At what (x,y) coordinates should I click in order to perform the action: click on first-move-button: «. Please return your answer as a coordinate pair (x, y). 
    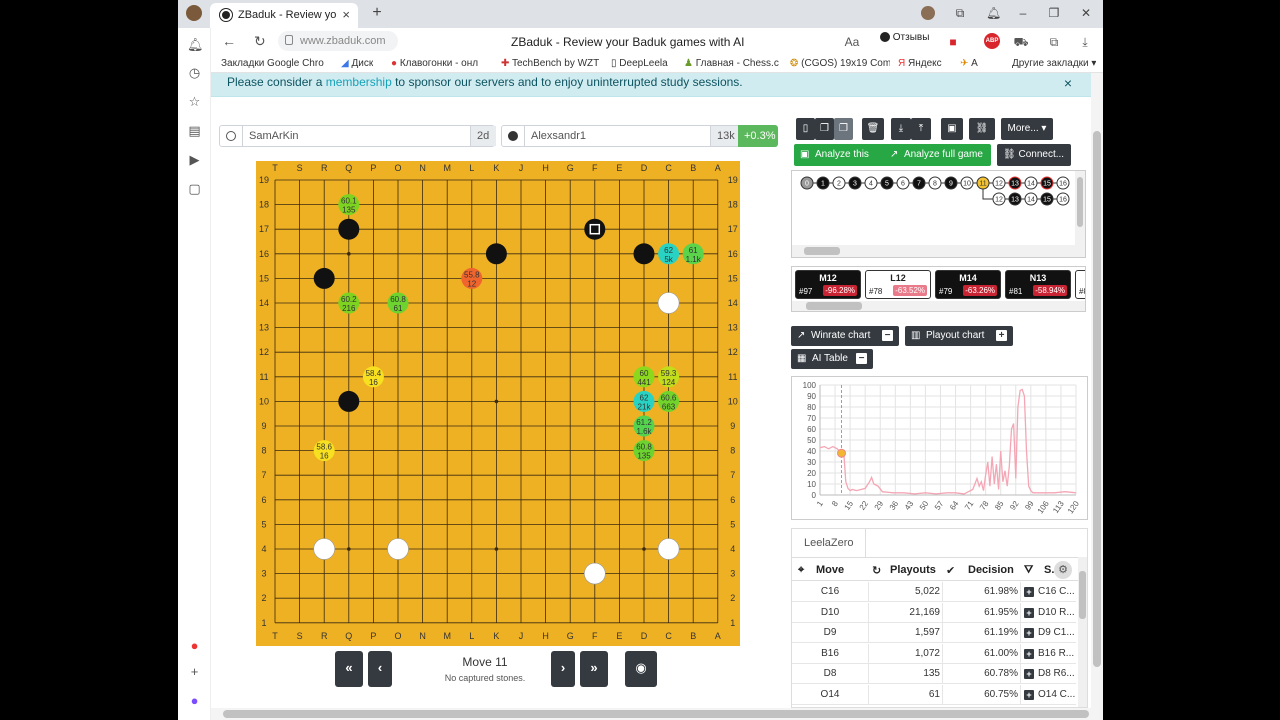
    Looking at the image, I should click on (349, 669).